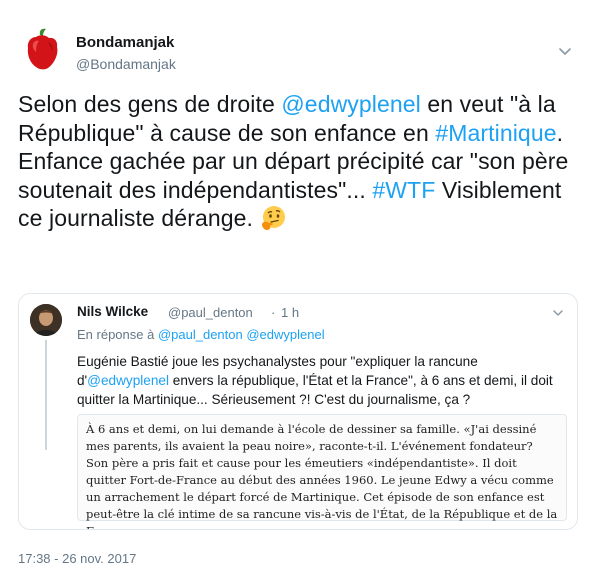  I want to click on reply-context: En réponse à @paul_denton @edwyplenel, so click(201, 334).